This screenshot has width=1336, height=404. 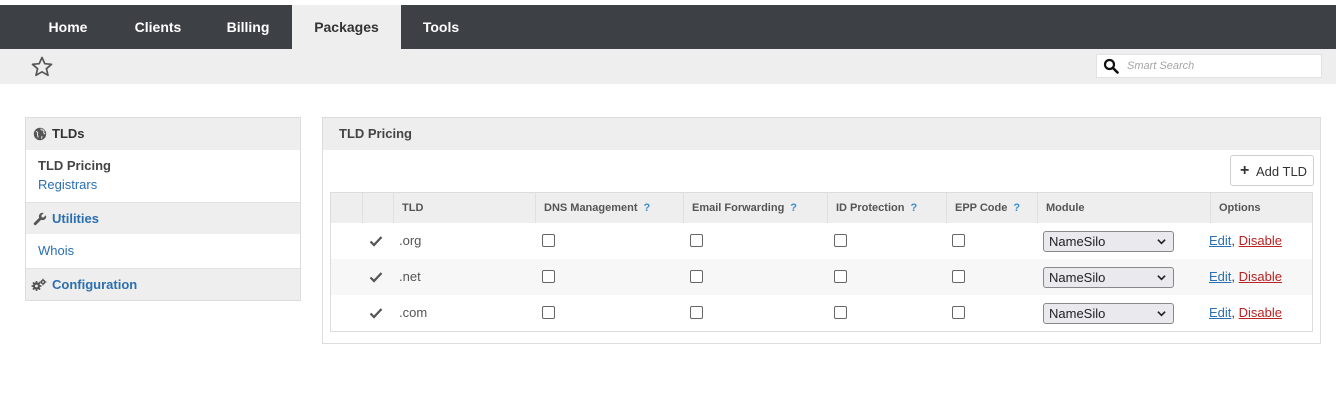 I want to click on column-label: TLD, so click(x=413, y=208).